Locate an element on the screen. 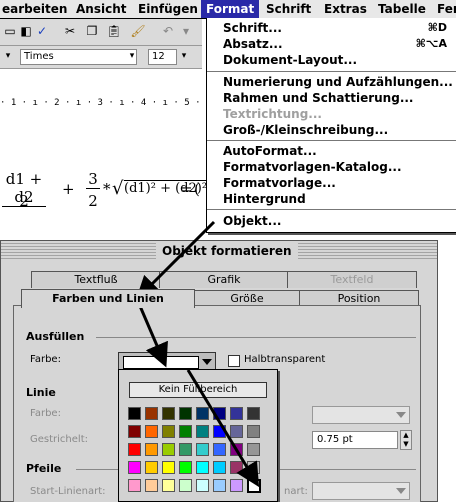  arrow-menu-to-dialog is located at coordinates (175, 260).